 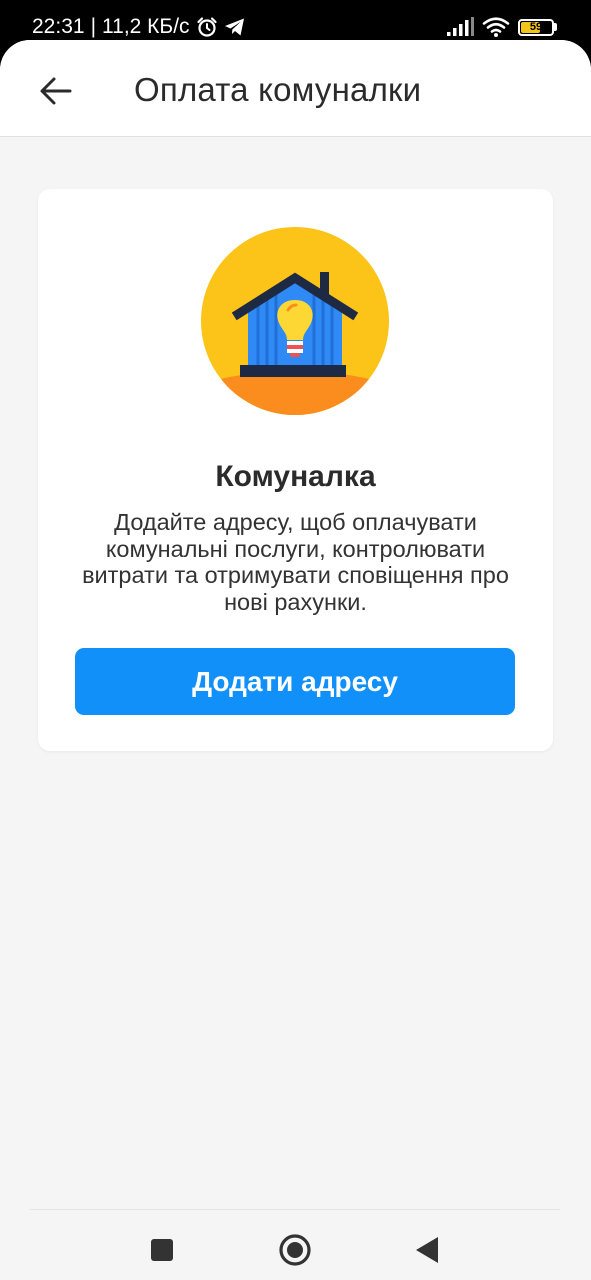 I want to click on app-header: Оплата комуналки, so click(x=295, y=88).